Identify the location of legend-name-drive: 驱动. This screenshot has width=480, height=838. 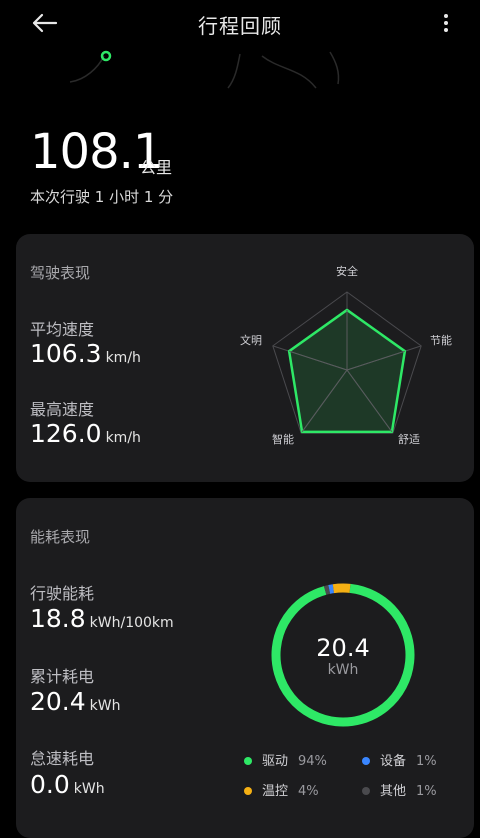
(275, 761).